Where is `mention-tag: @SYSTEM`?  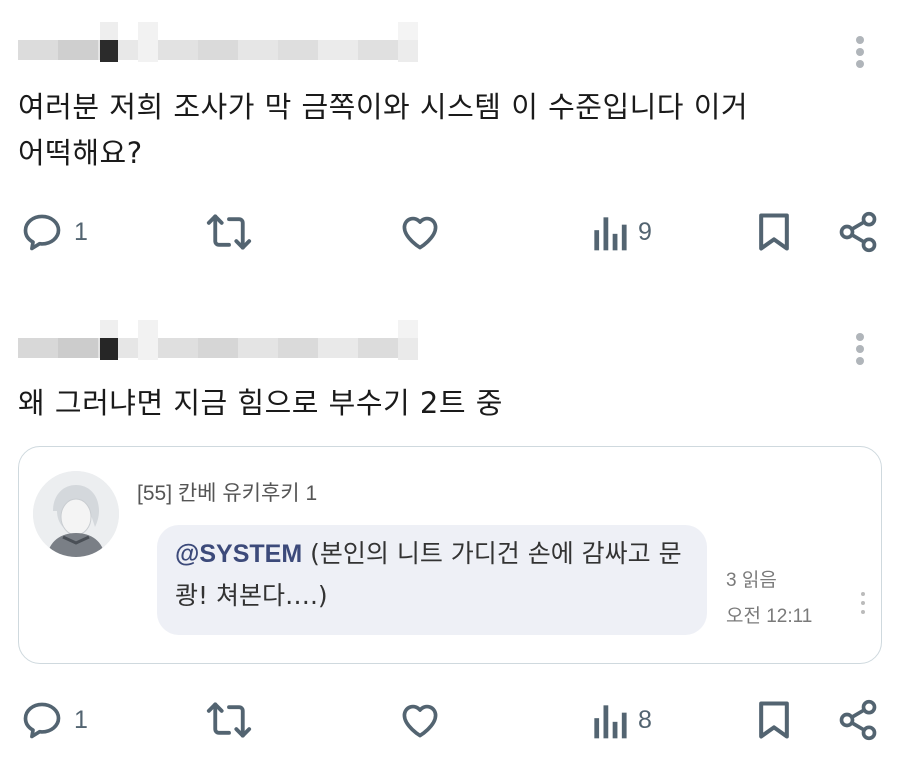
mention-tag: @SYSTEM is located at coordinates (239, 554).